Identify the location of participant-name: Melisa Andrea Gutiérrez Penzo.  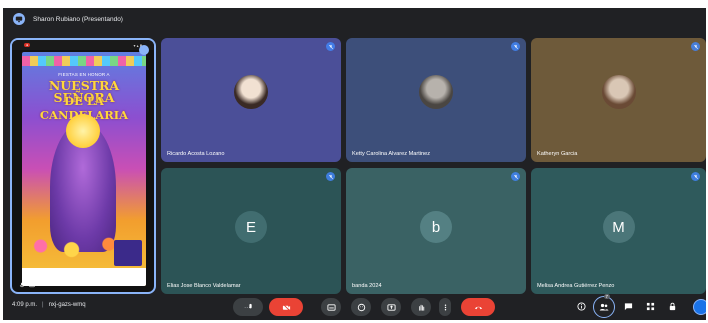
(576, 286).